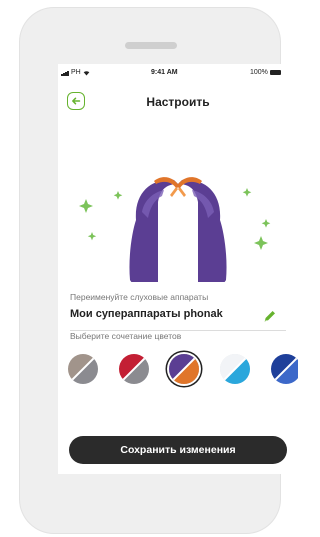 The height and width of the screenshot is (537, 320). Describe the element at coordinates (235, 369) in the screenshot. I see `color-swatch-white-blue` at that location.